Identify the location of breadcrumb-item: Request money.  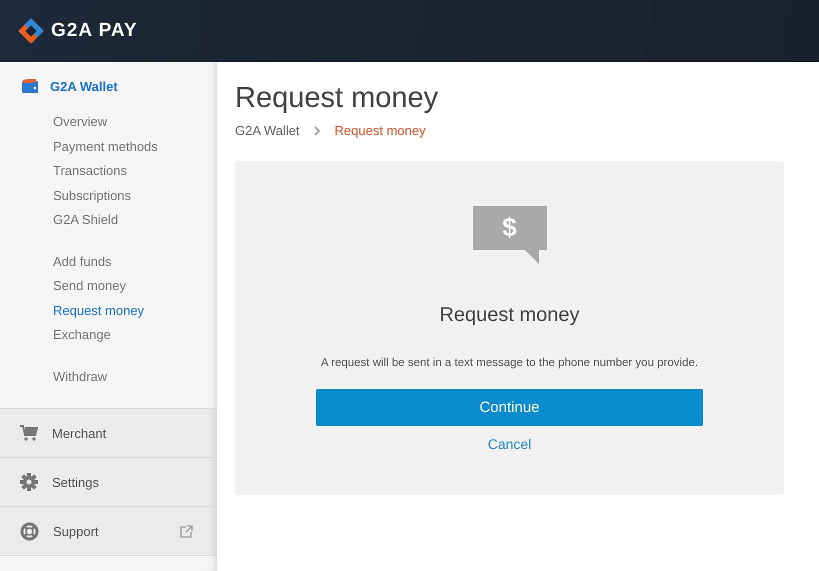
(380, 130).